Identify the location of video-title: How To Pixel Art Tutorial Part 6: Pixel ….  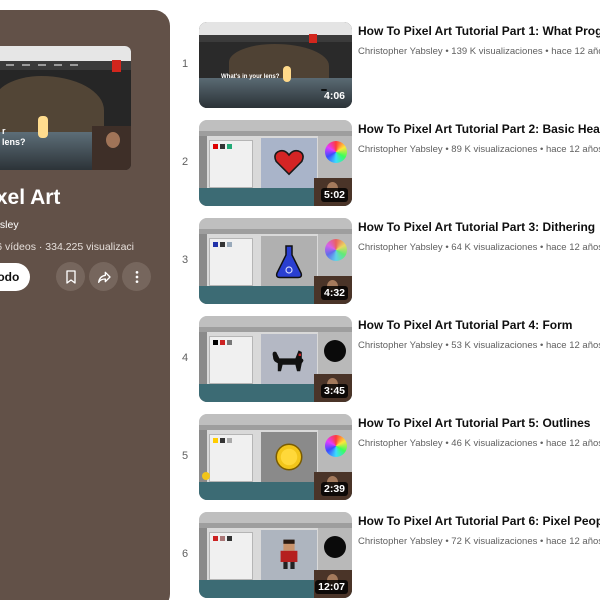
(479, 521).